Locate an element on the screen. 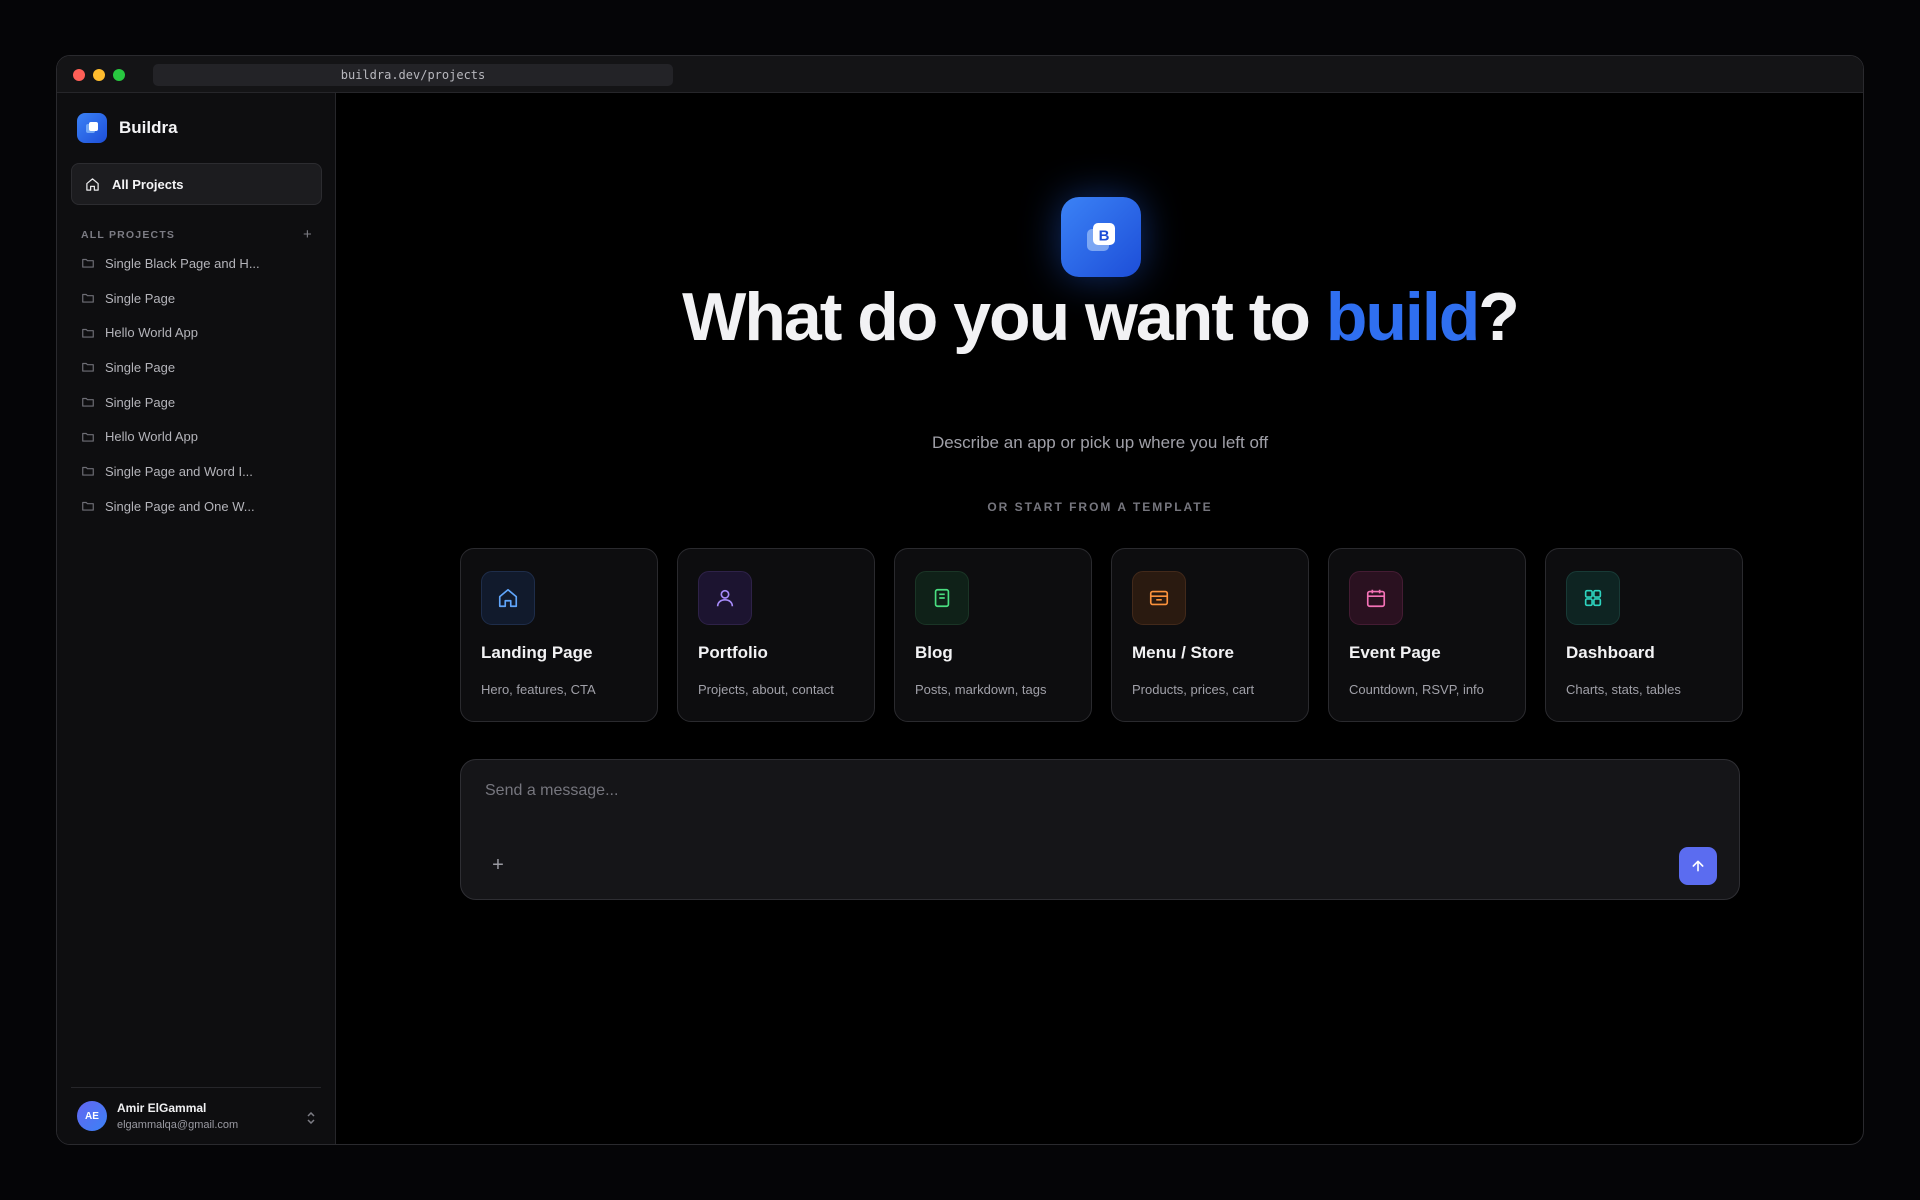 The image size is (1920, 1200). user-info: Amir ElGammal elgammalqa@gmail.com is located at coordinates (177, 1116).